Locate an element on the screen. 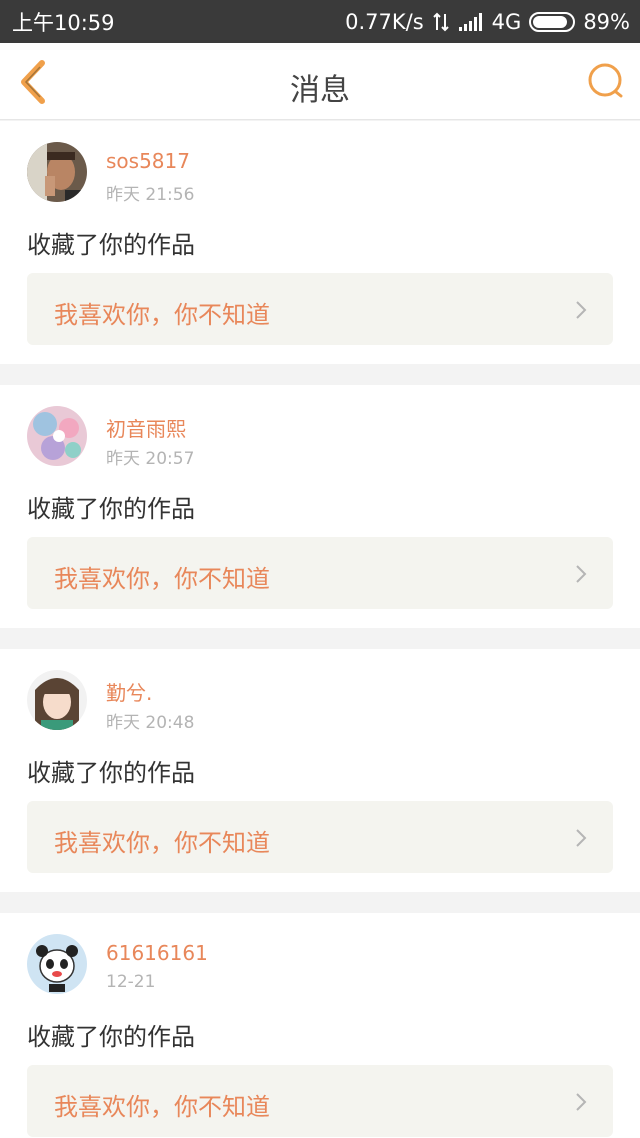 This screenshot has width=640, height=1138. nav-header: 消息 is located at coordinates (320, 81).